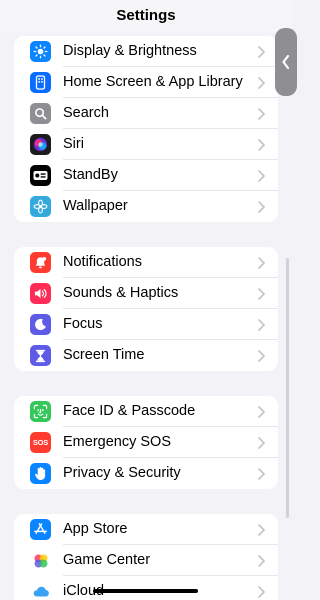  I want to click on row-notifications: Notifications, so click(146, 262).